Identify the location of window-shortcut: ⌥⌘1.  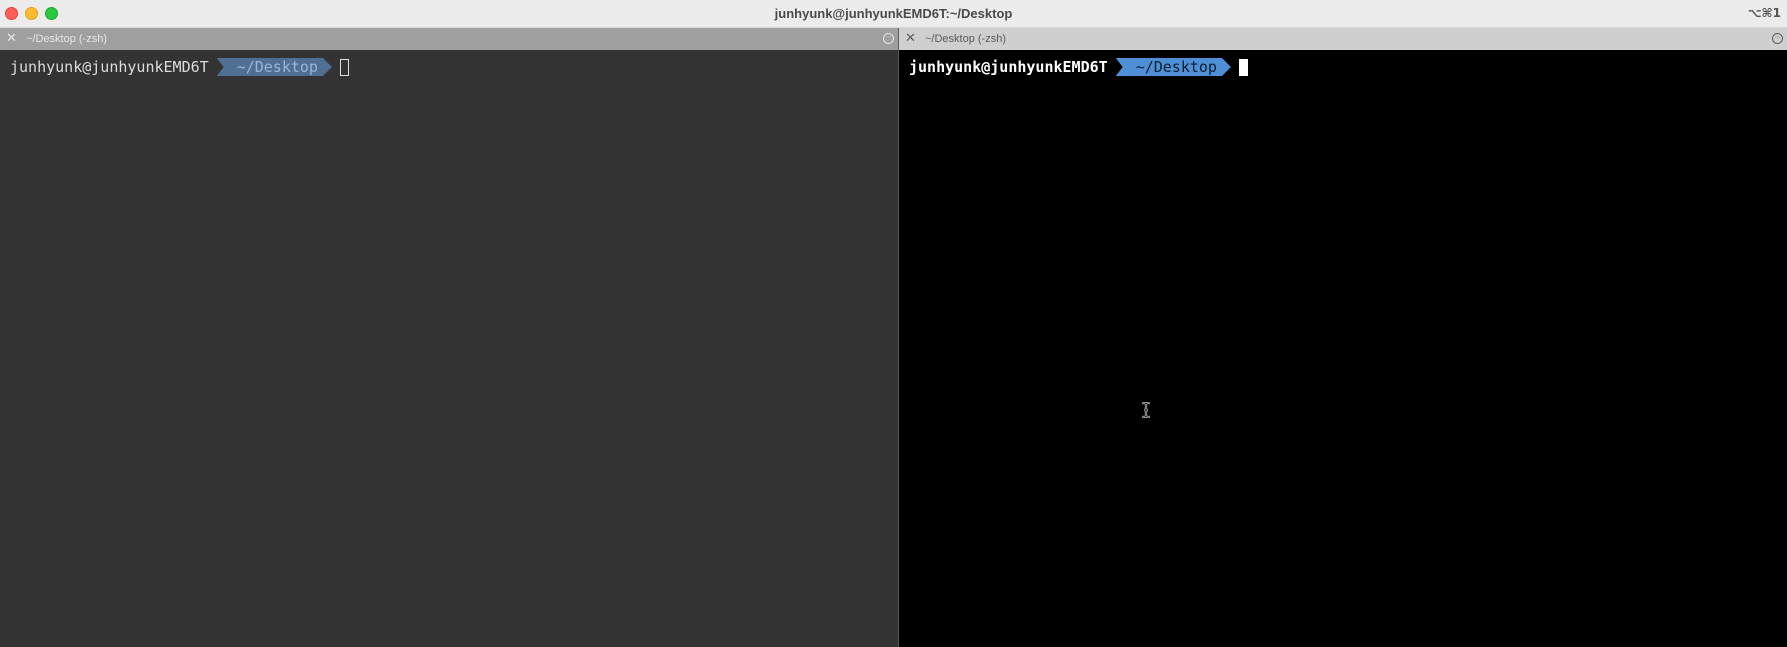
(1764, 13).